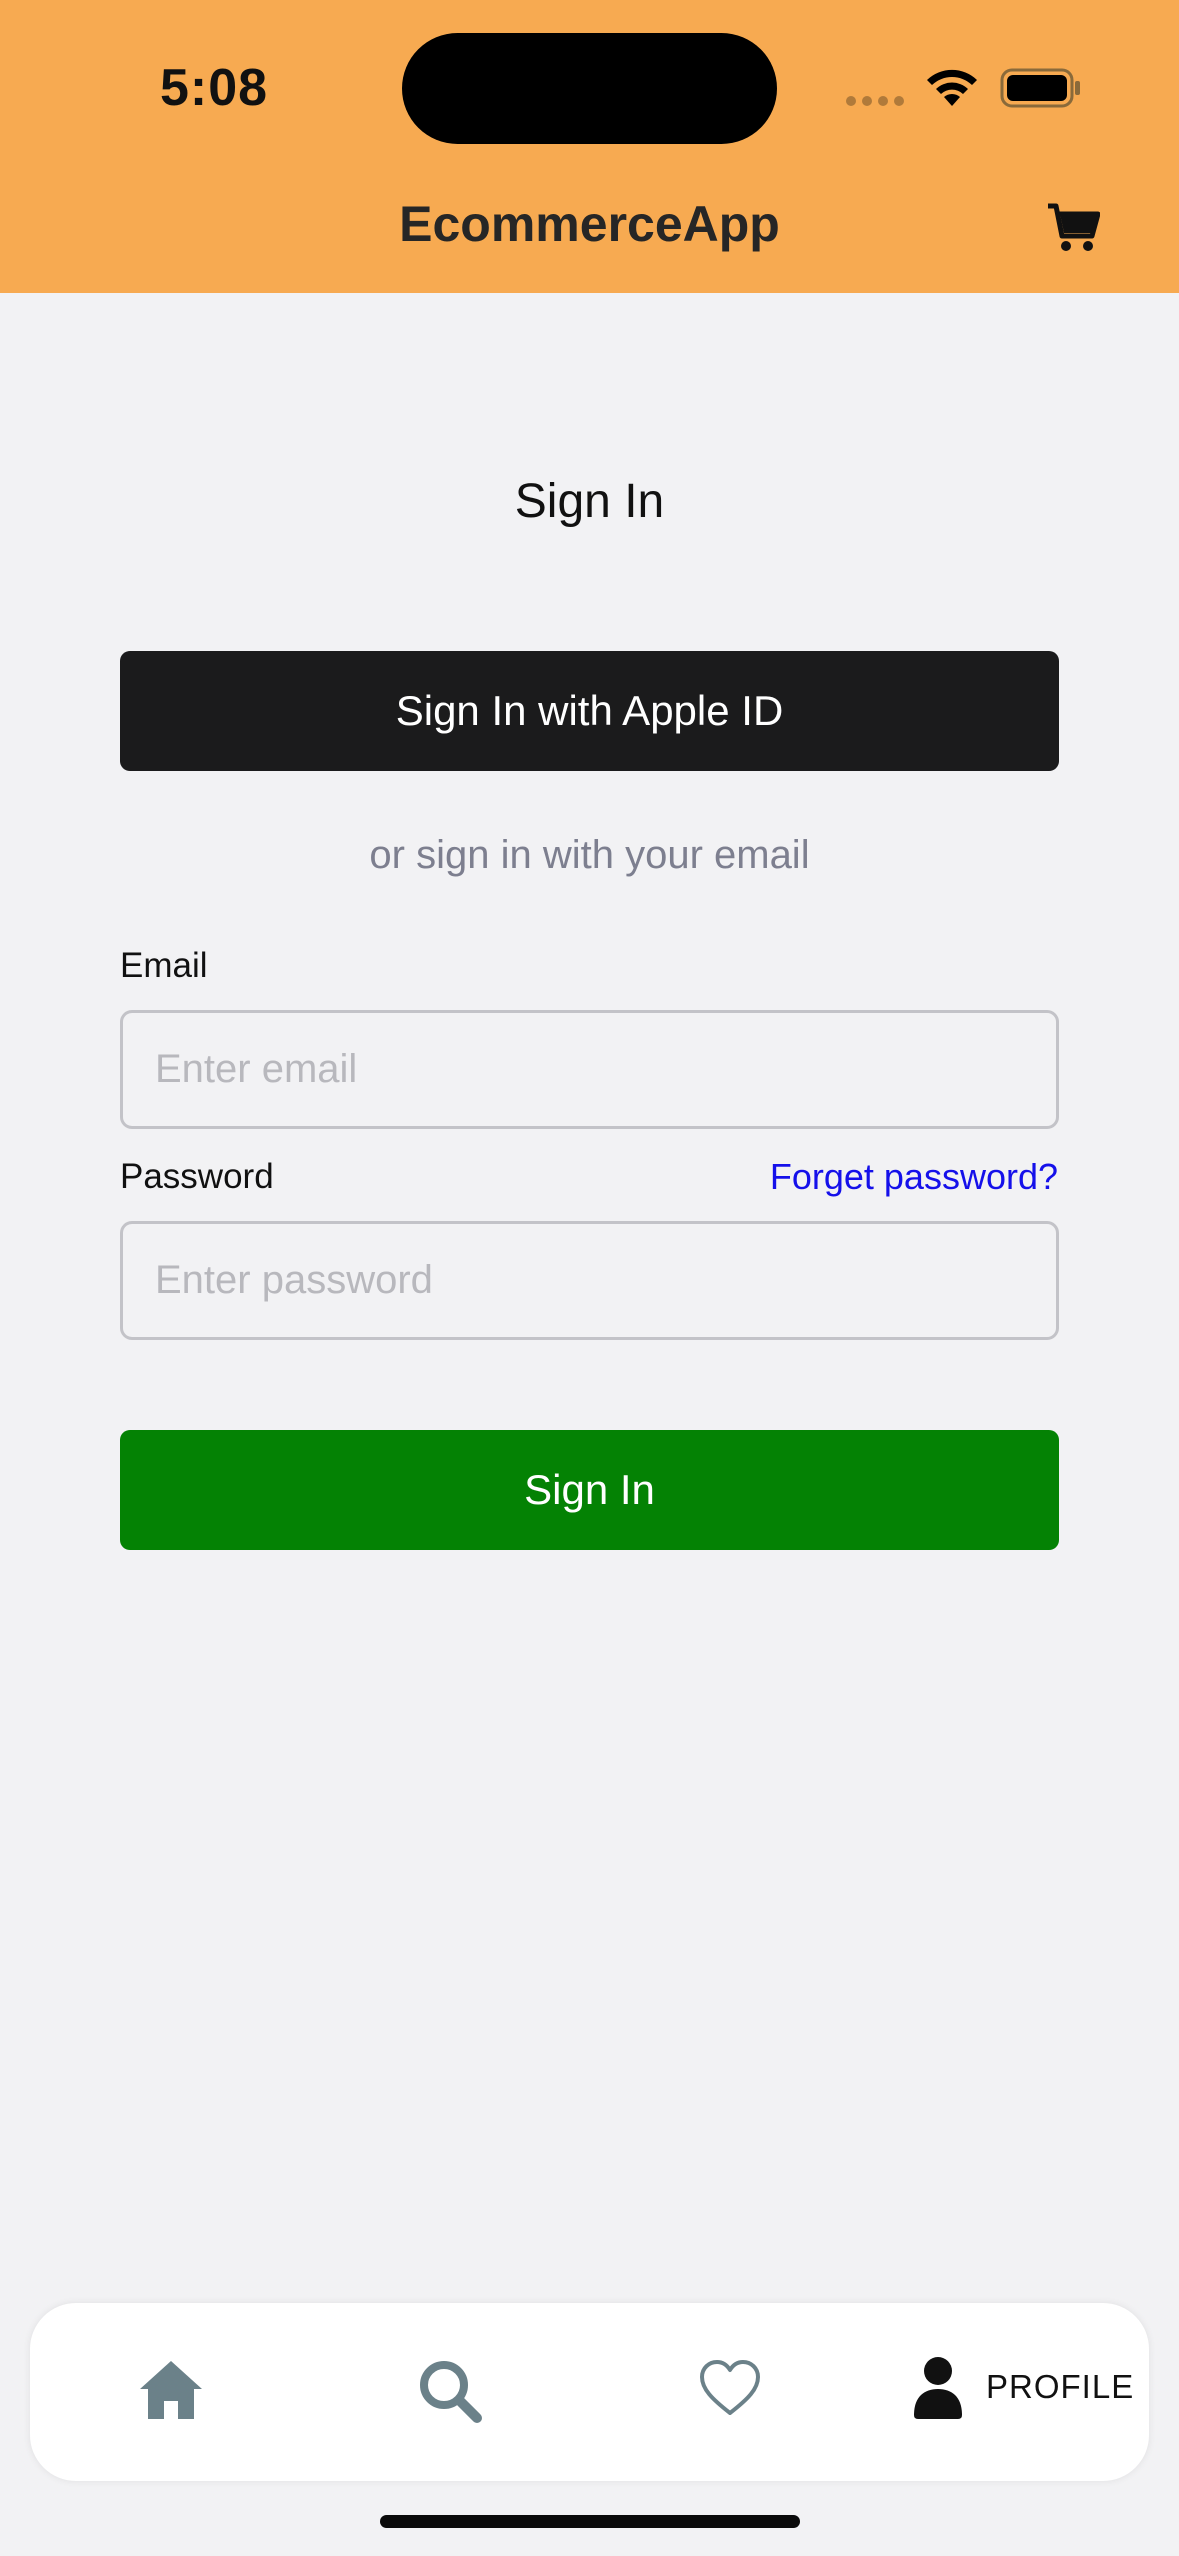 The height and width of the screenshot is (2556, 1179). What do you see at coordinates (164, 965) in the screenshot?
I see `email-label: Email` at bounding box center [164, 965].